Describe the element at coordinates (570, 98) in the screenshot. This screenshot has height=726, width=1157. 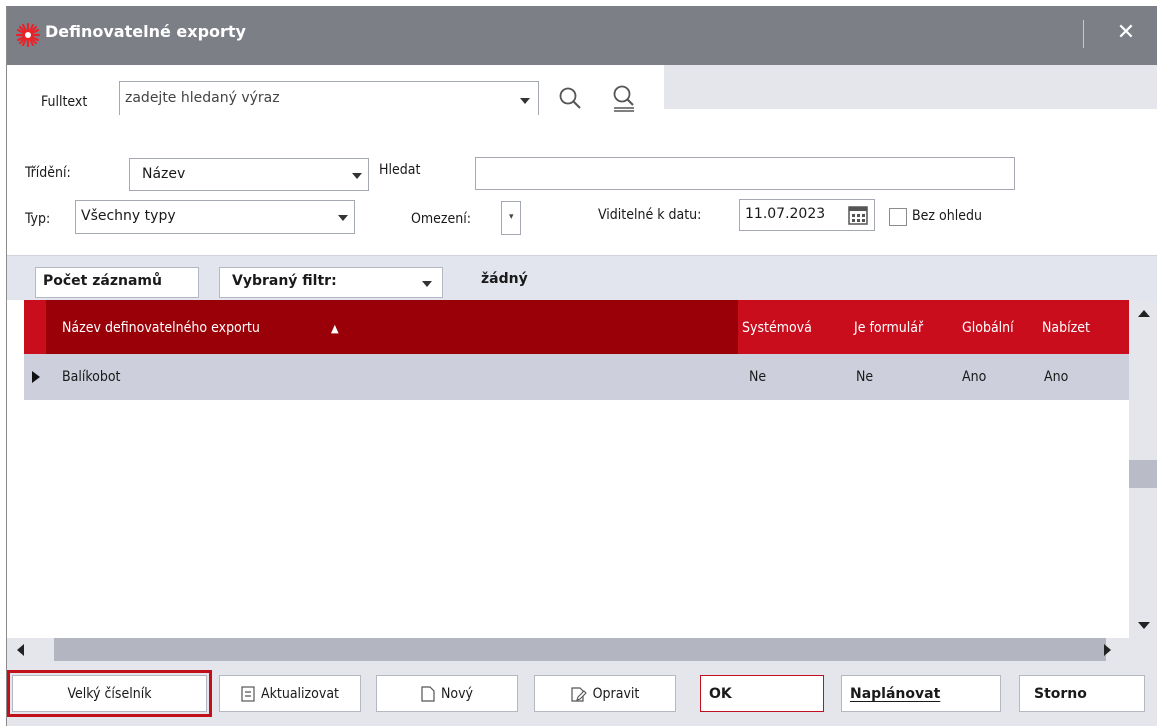
I see `search-icon` at that location.